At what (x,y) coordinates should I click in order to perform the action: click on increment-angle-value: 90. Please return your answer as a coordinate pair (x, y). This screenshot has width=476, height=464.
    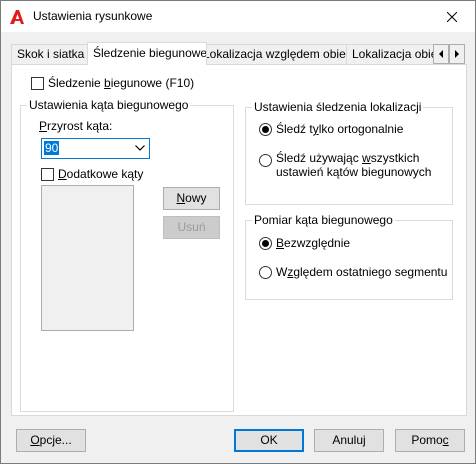
    Looking at the image, I should click on (52, 148).